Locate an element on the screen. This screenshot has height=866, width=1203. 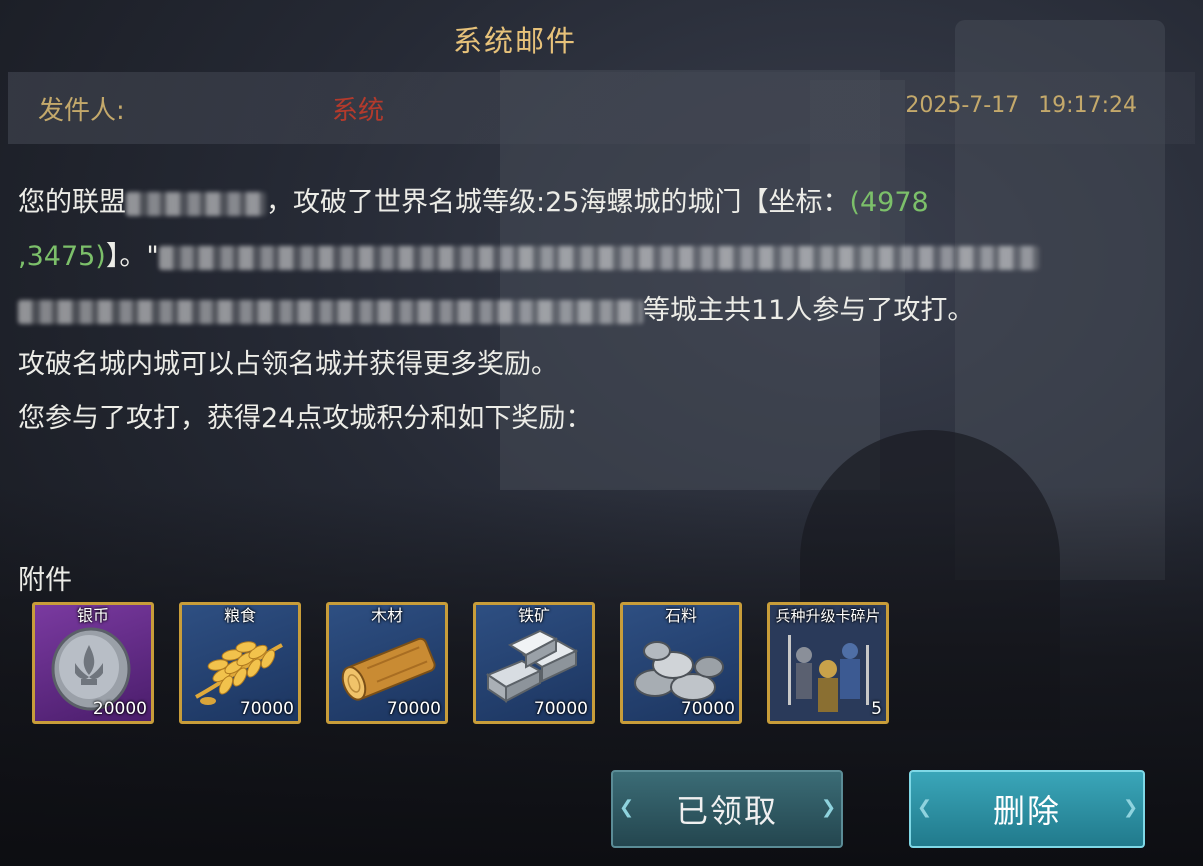
coordinate-link: (4978 is located at coordinates (888, 202).